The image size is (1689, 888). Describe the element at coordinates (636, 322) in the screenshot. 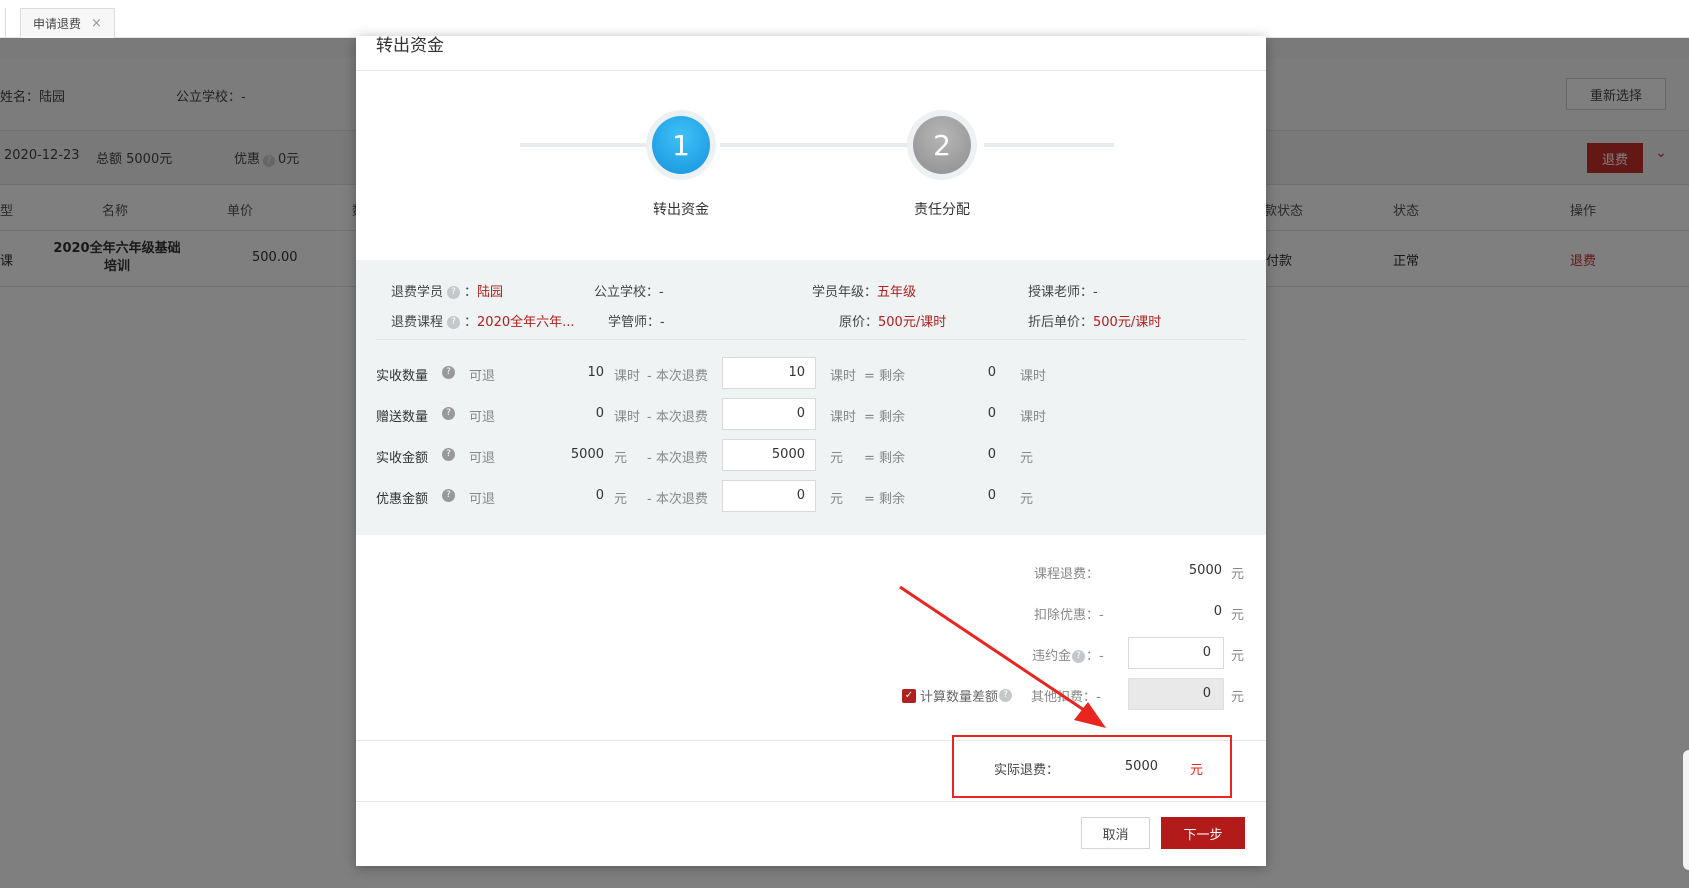

I see `manager-info: 学管师：-` at that location.